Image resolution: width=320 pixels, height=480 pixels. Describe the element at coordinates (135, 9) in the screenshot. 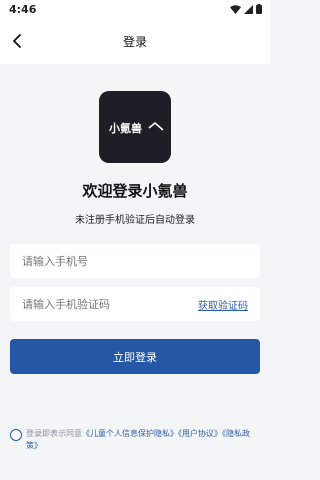

I see `status-bar: 4:46` at that location.